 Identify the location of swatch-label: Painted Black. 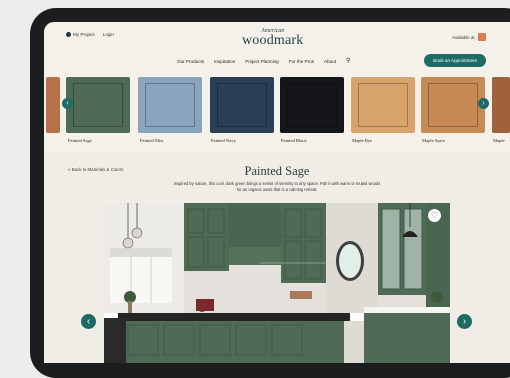
(294, 140).